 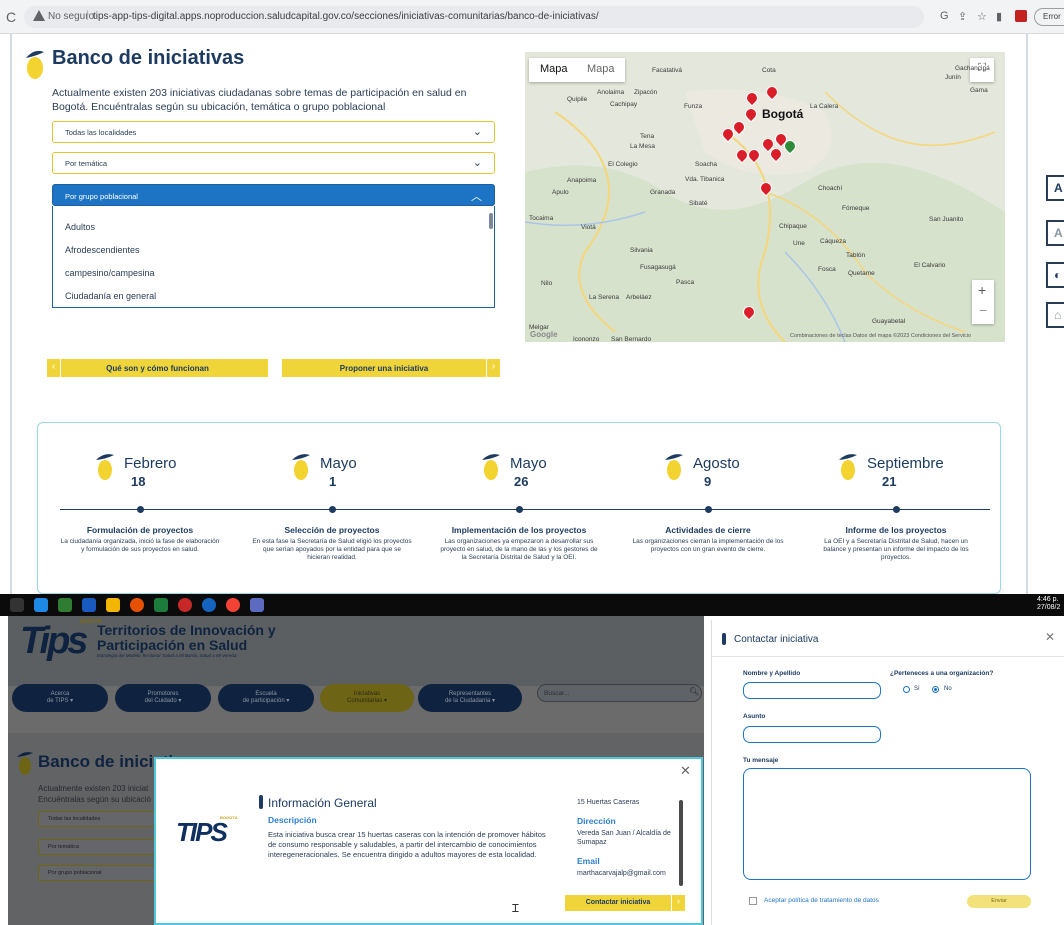 What do you see at coordinates (229, 817) in the screenshot?
I see `logo-bogota: BOGOTÁ` at bounding box center [229, 817].